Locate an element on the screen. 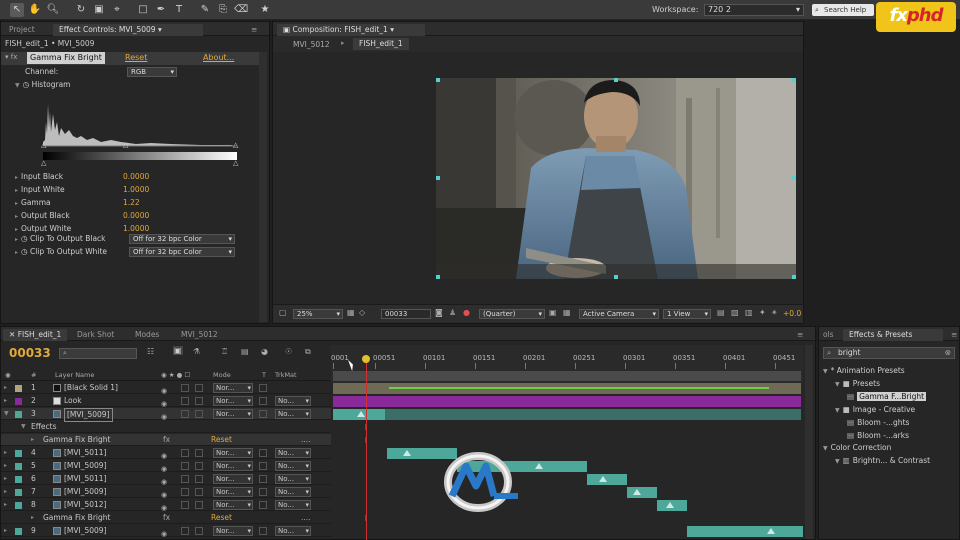 The image size is (960, 540). current-time: 00033 is located at coordinates (30, 353).